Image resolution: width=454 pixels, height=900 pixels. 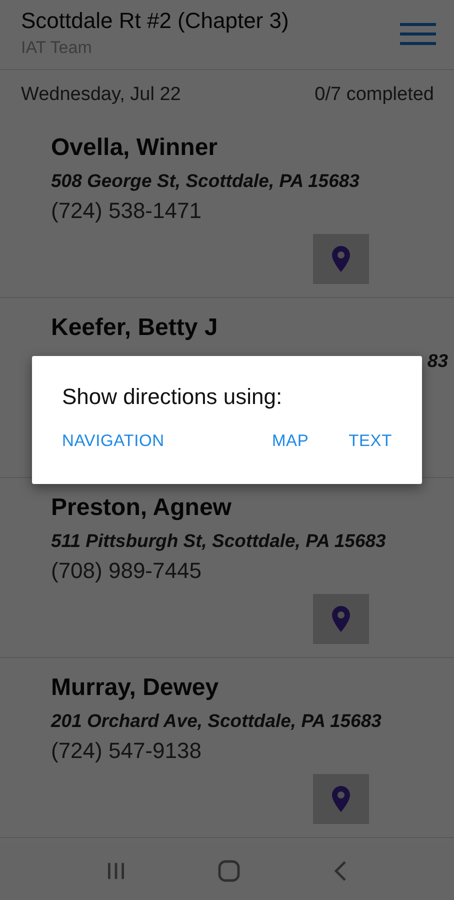 What do you see at coordinates (155, 21) in the screenshot?
I see `app-title: Scottdale Rt #2 (Chapter 3)` at bounding box center [155, 21].